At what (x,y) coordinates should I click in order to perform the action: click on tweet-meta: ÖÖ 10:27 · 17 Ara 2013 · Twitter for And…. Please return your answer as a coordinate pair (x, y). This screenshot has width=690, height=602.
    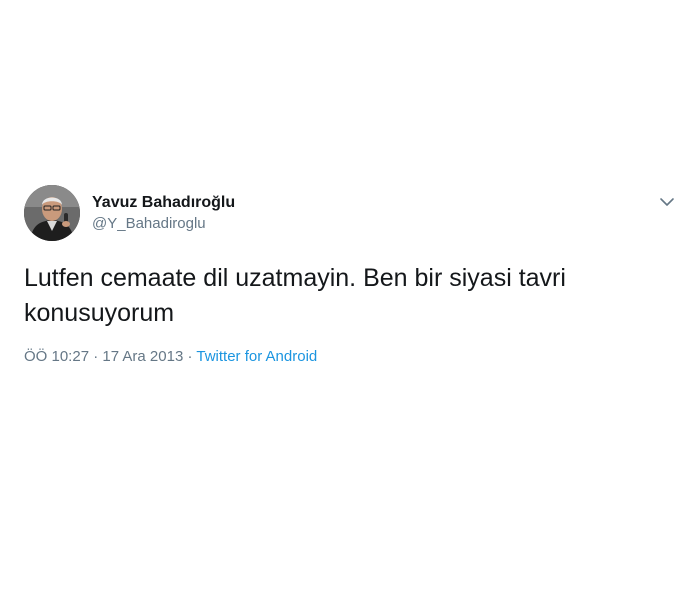
    Looking at the image, I should click on (170, 357).